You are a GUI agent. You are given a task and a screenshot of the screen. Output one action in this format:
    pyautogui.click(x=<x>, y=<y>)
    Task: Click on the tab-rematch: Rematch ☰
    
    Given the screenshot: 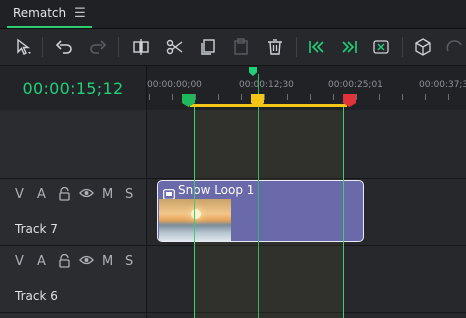 What is the action you would take?
    pyautogui.click(x=49, y=14)
    